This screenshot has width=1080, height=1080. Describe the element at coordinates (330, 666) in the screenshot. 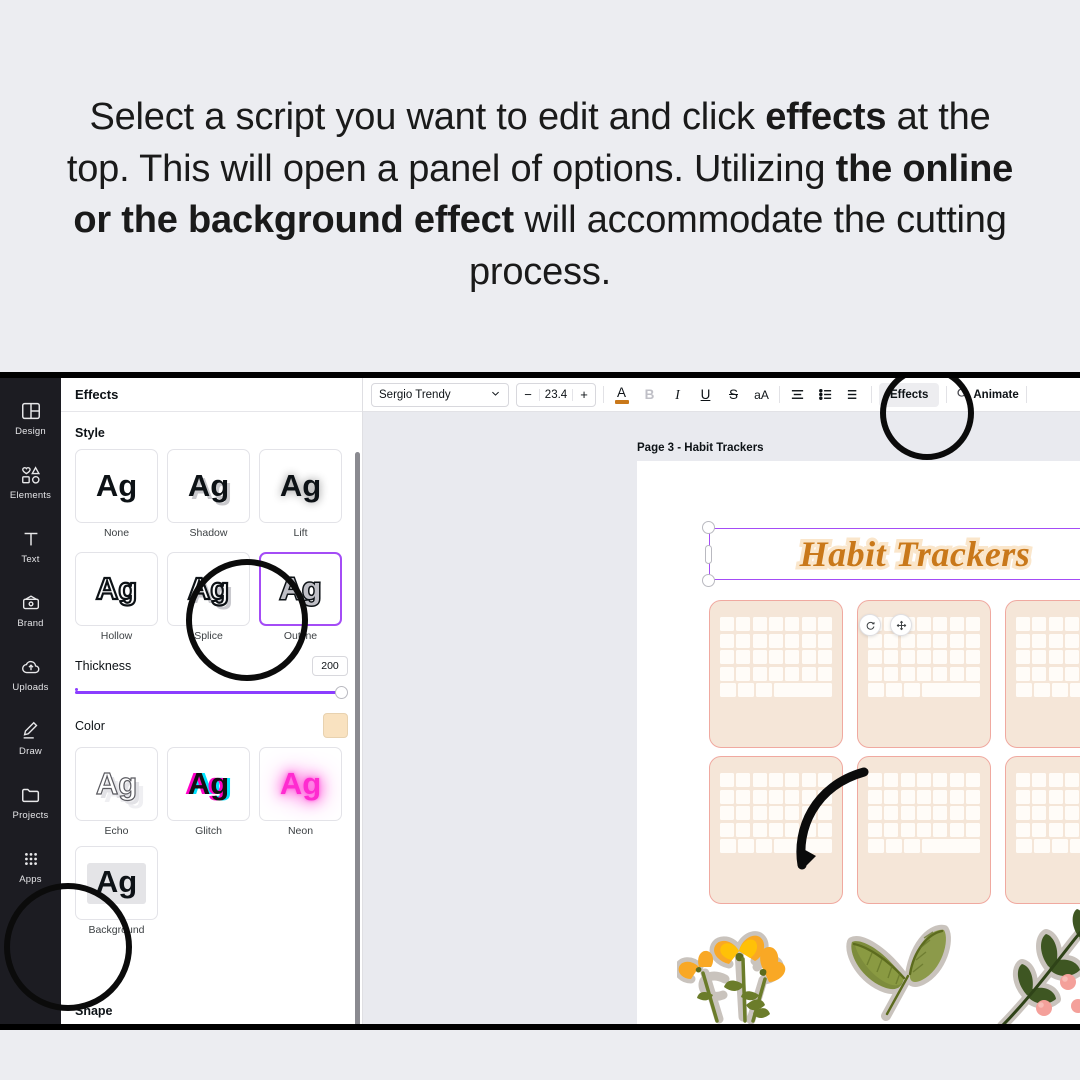

I see `thickness-value-input: 200` at that location.